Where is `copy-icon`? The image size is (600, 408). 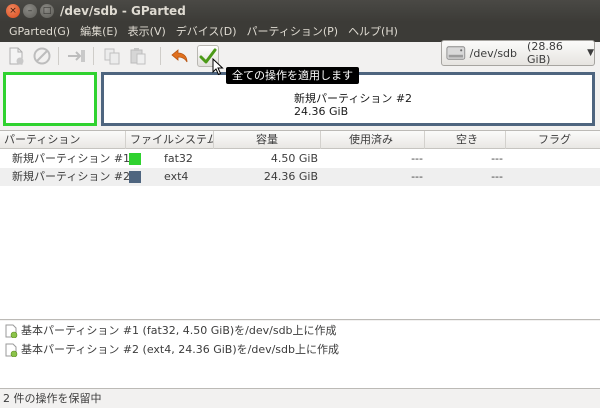 copy-icon is located at coordinates (112, 56).